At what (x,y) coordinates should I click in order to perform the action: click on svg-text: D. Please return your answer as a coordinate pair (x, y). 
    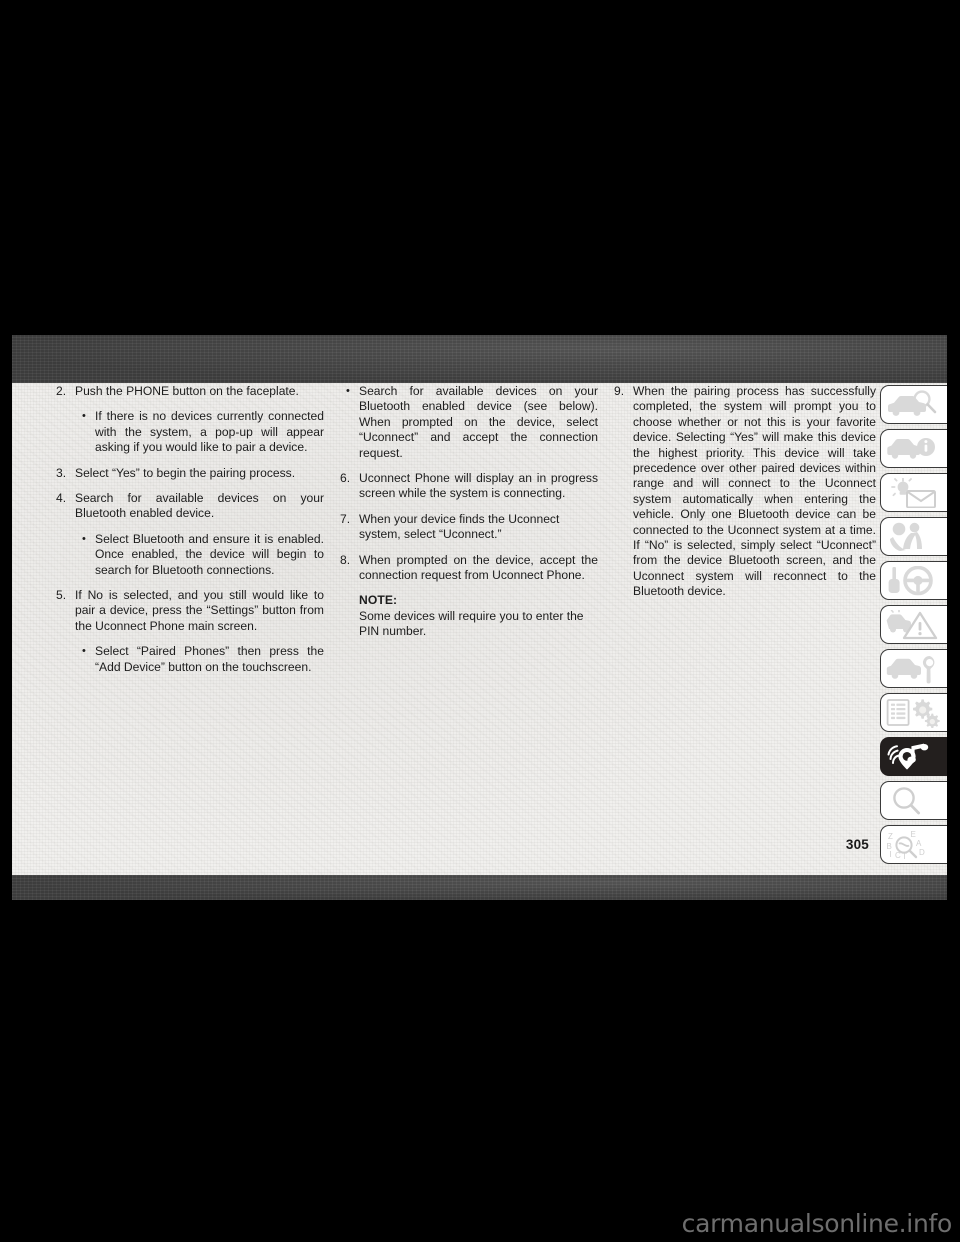
    Looking at the image, I should click on (922, 852).